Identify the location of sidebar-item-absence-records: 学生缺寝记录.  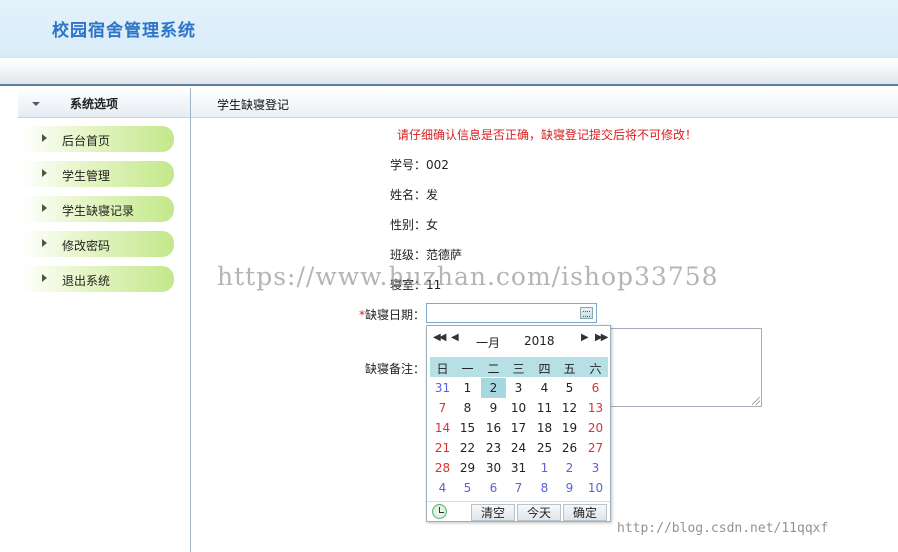
(98, 209).